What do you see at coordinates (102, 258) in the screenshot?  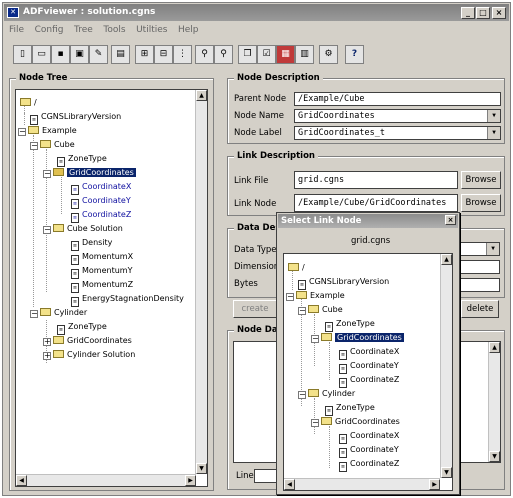 I see `tree-node-momentumx: ≡ MomentumX` at bounding box center [102, 258].